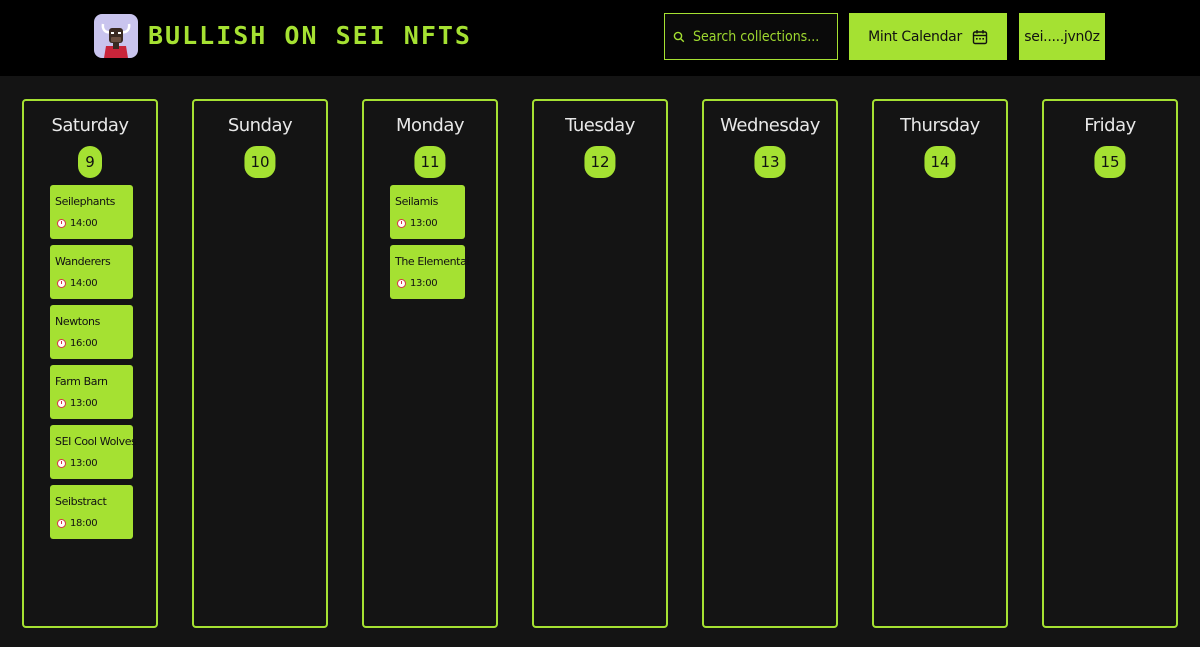 Image resolution: width=1200 pixels, height=647 pixels. Describe the element at coordinates (91, 512) in the screenshot. I see `mint-event-card: Seibstract 18:00` at that location.